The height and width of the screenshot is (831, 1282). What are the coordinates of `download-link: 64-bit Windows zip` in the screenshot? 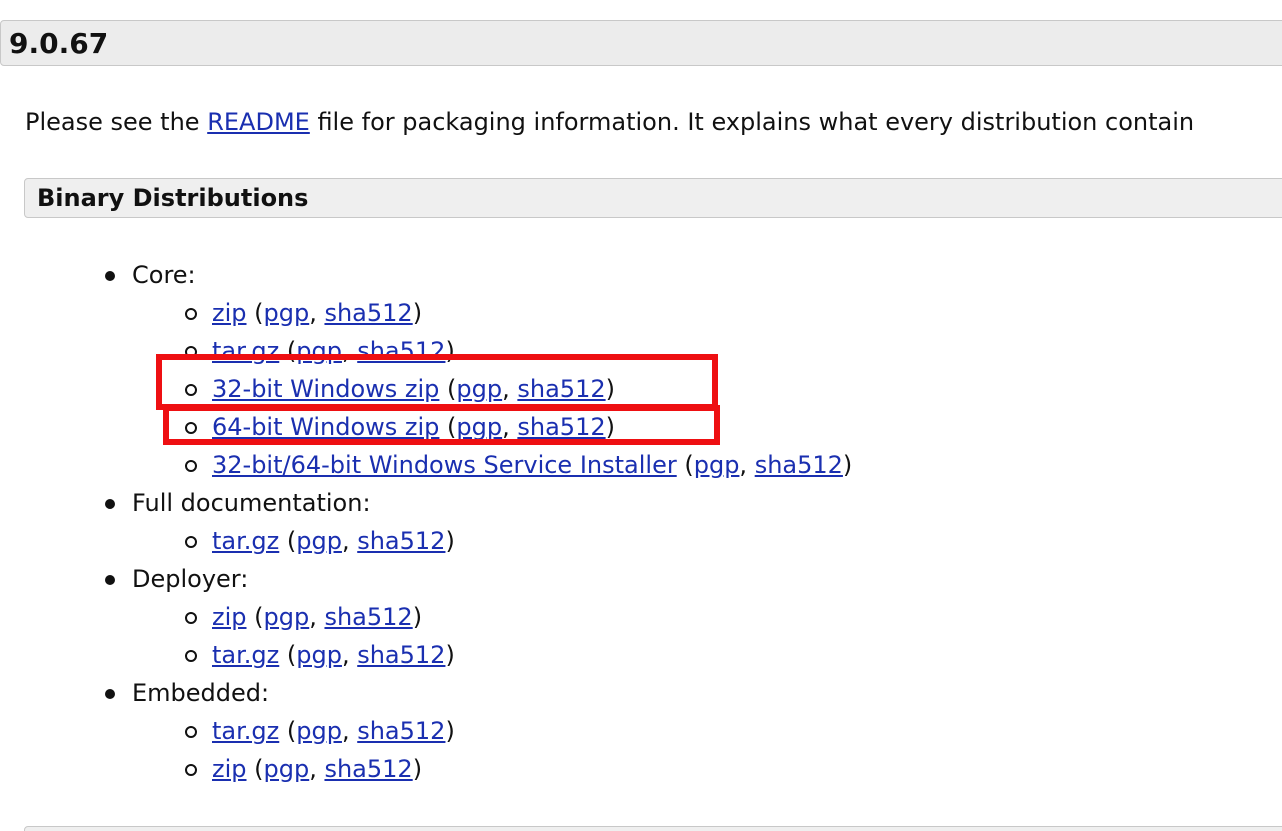 It's located at (325, 427).